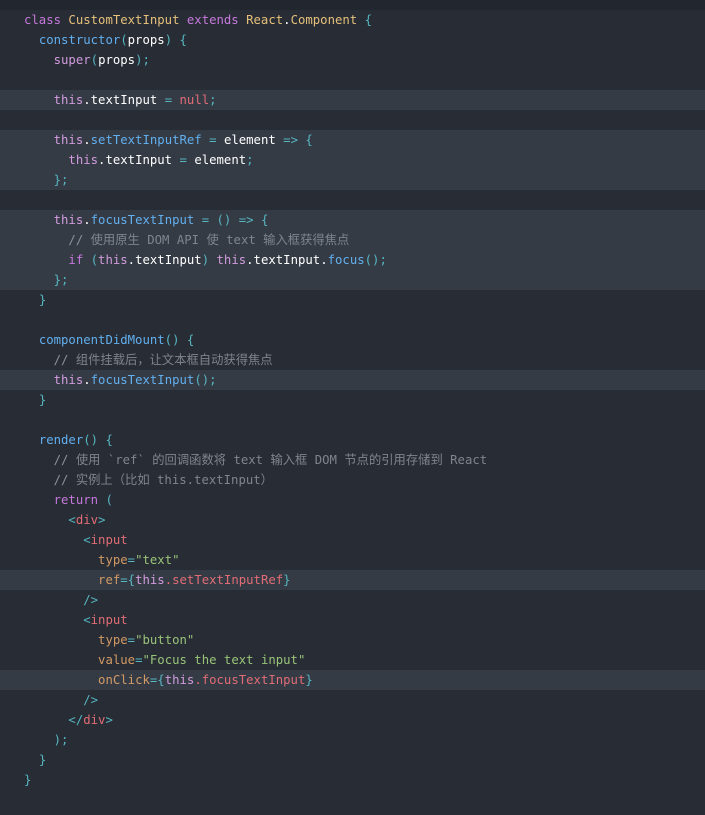 The image size is (705, 815). Describe the element at coordinates (352, 340) in the screenshot. I see `code-line: componentDidMount() {` at that location.